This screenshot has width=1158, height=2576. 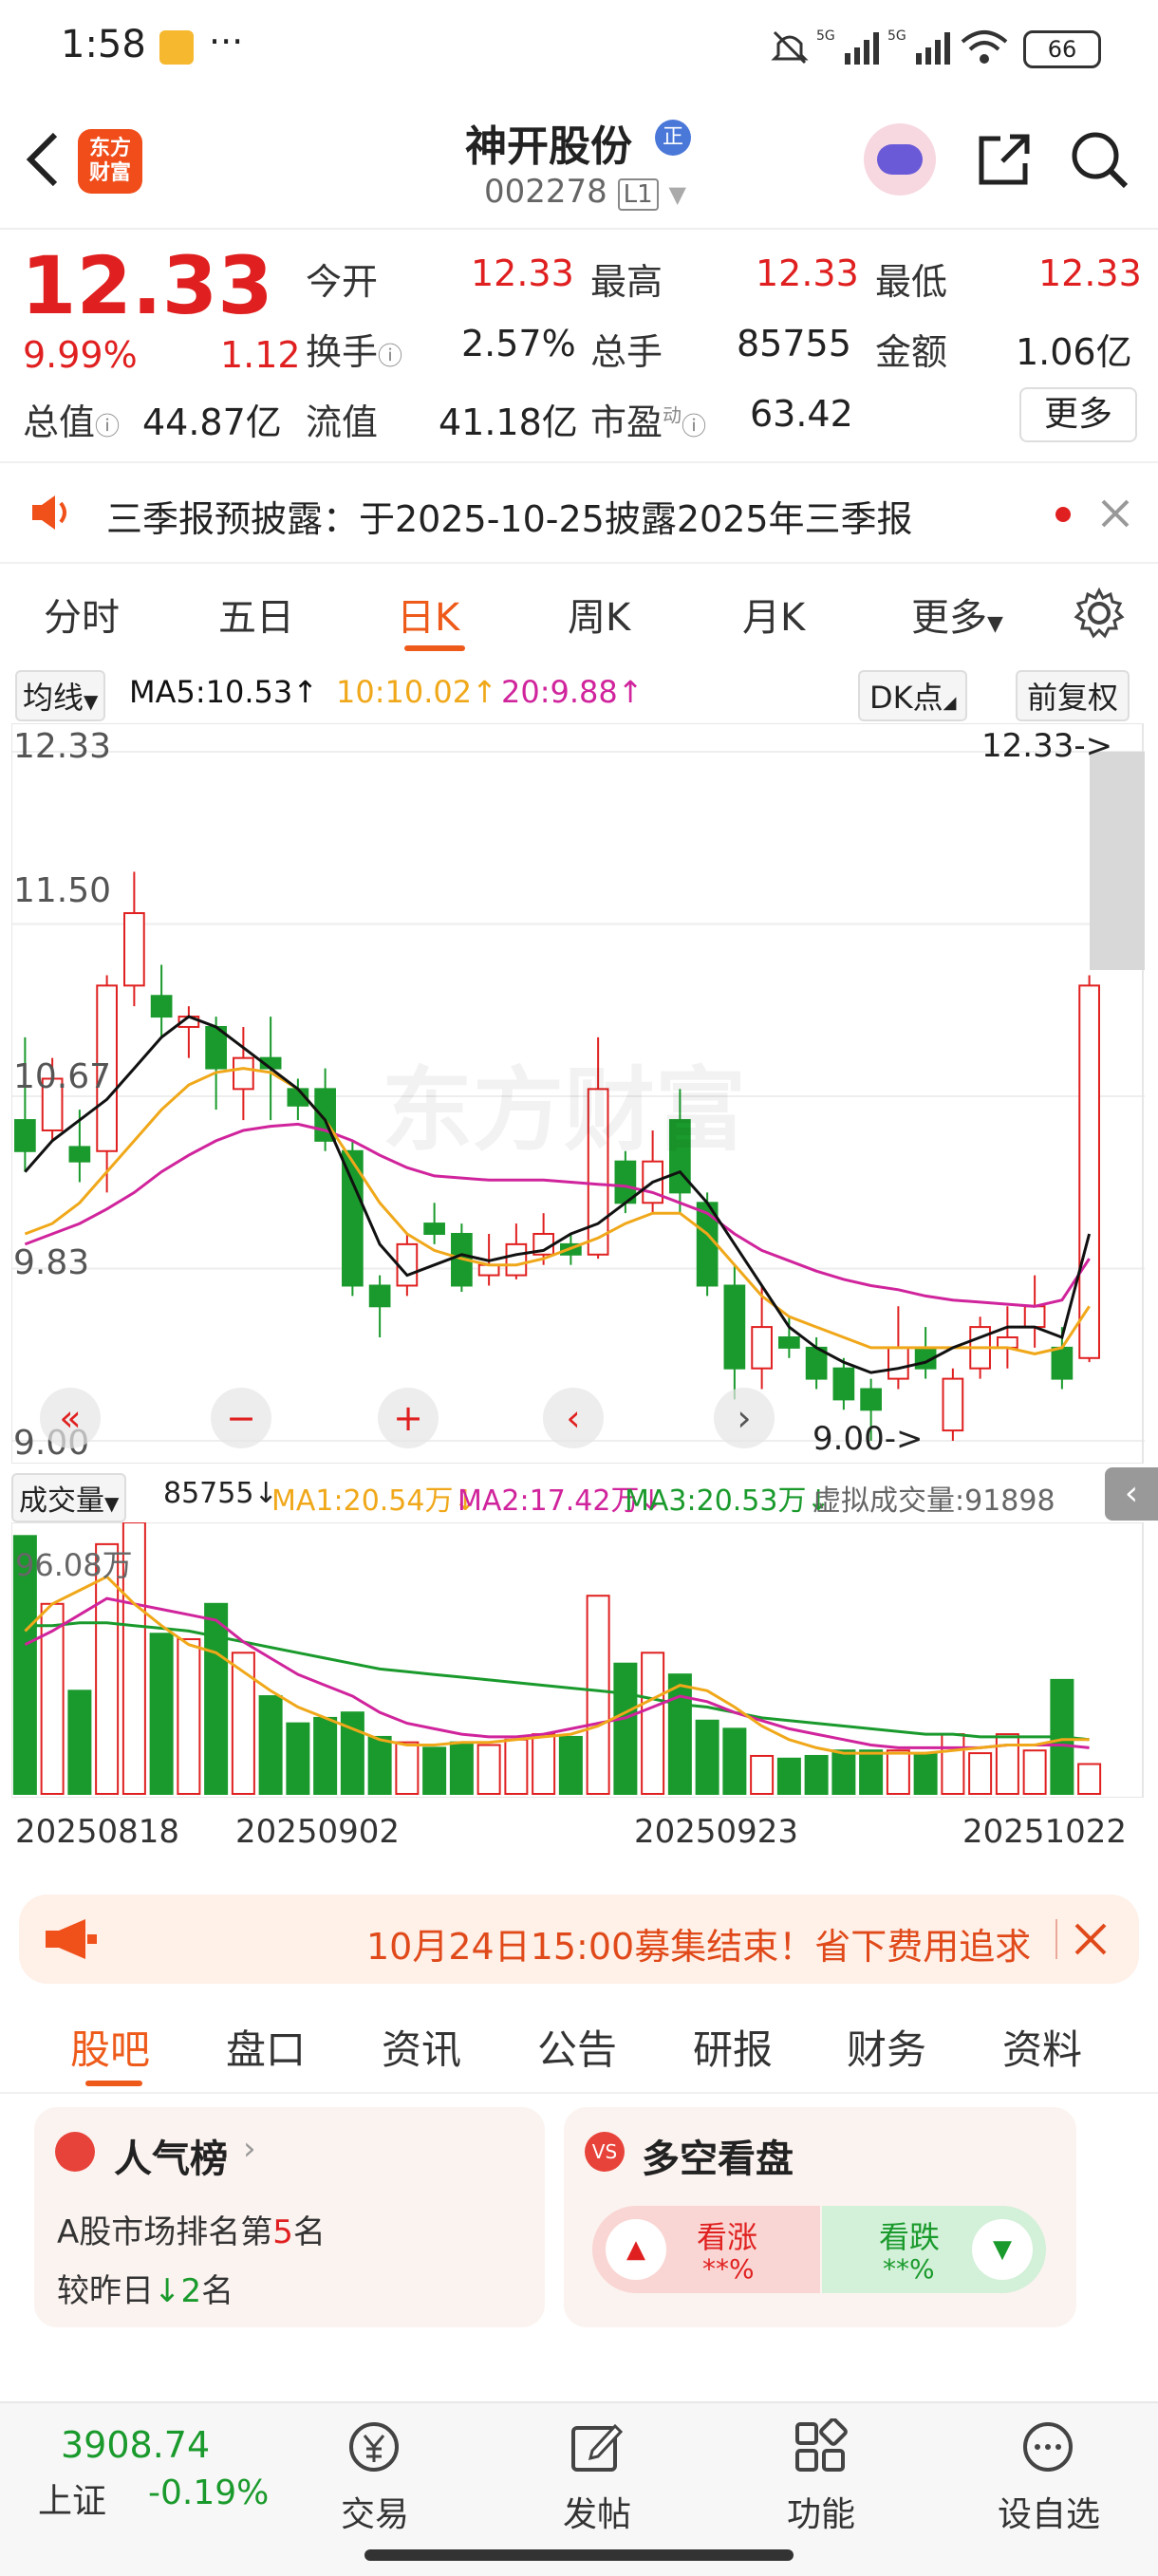 I want to click on bull-label: 看涨, so click(x=727, y=2237).